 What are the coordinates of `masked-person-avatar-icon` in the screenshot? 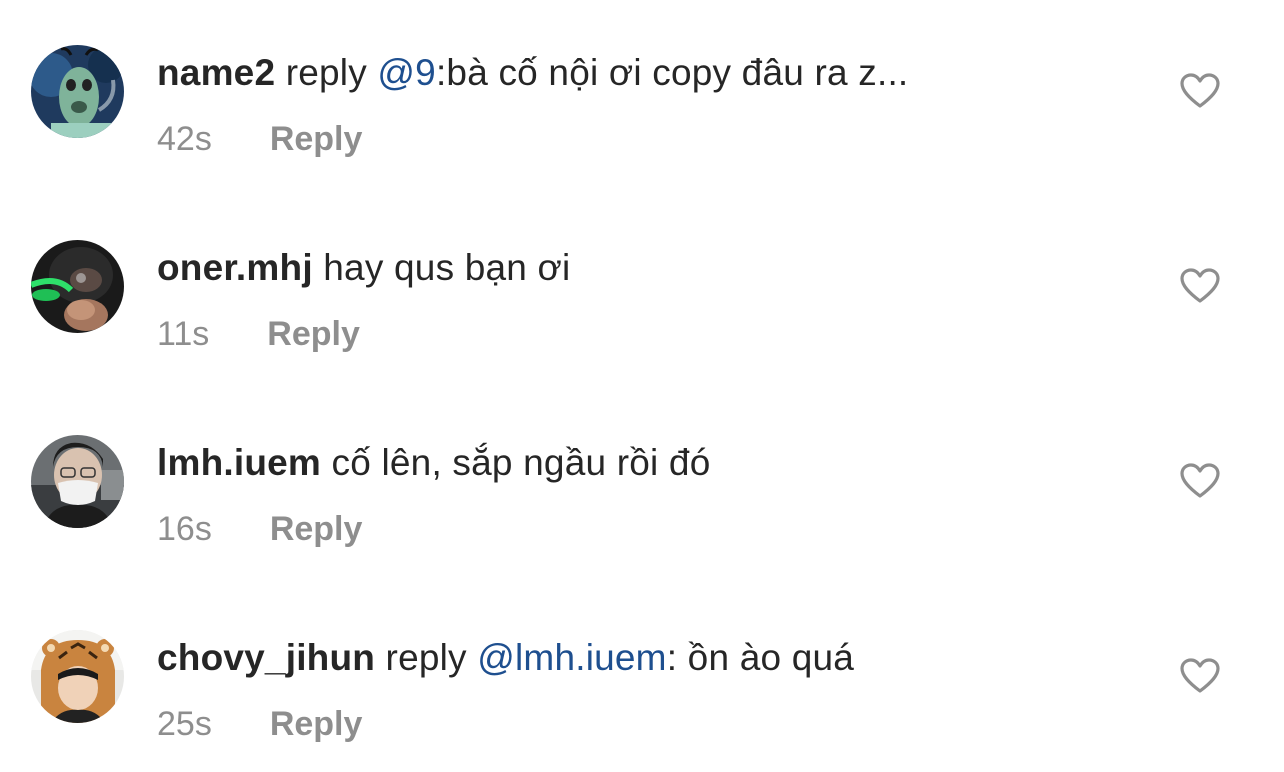 It's located at (77, 481).